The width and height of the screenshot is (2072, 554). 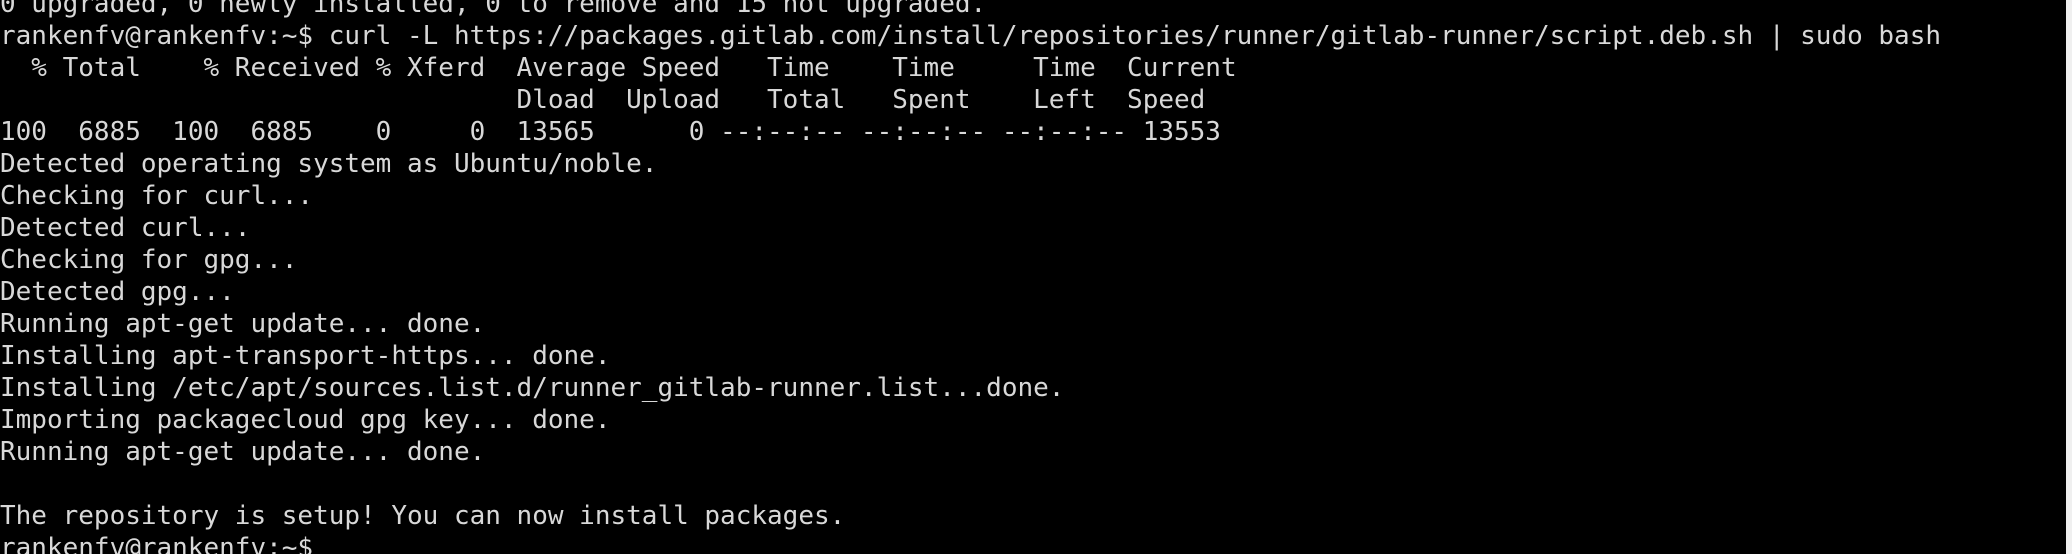 I want to click on terminal-line-import-key: Importing packagecloud gpg key... done., so click(x=305, y=420).